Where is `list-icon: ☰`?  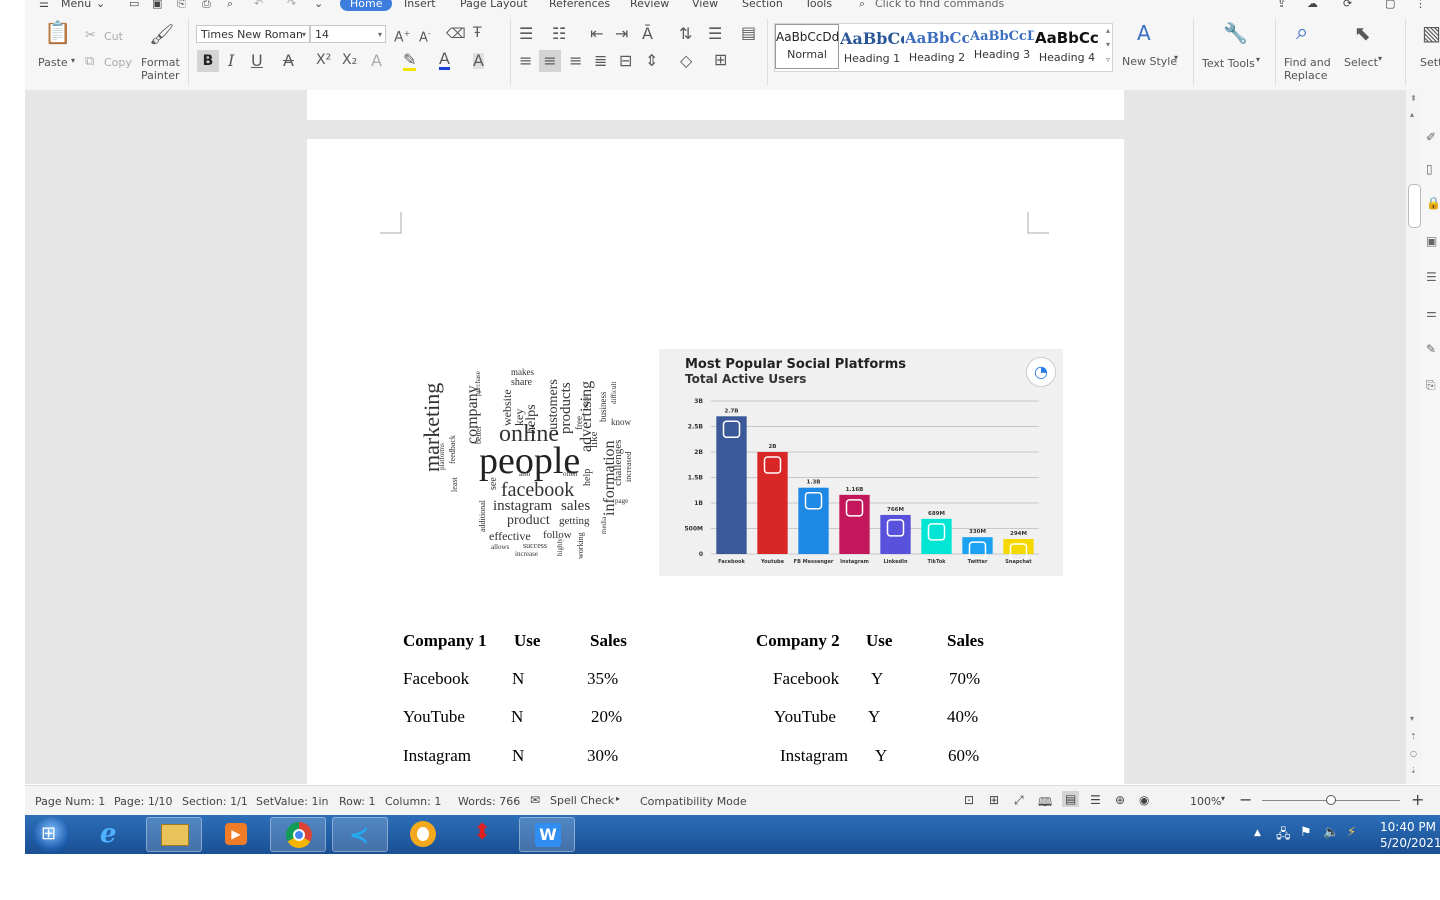 list-icon: ☰ is located at coordinates (1431, 277).